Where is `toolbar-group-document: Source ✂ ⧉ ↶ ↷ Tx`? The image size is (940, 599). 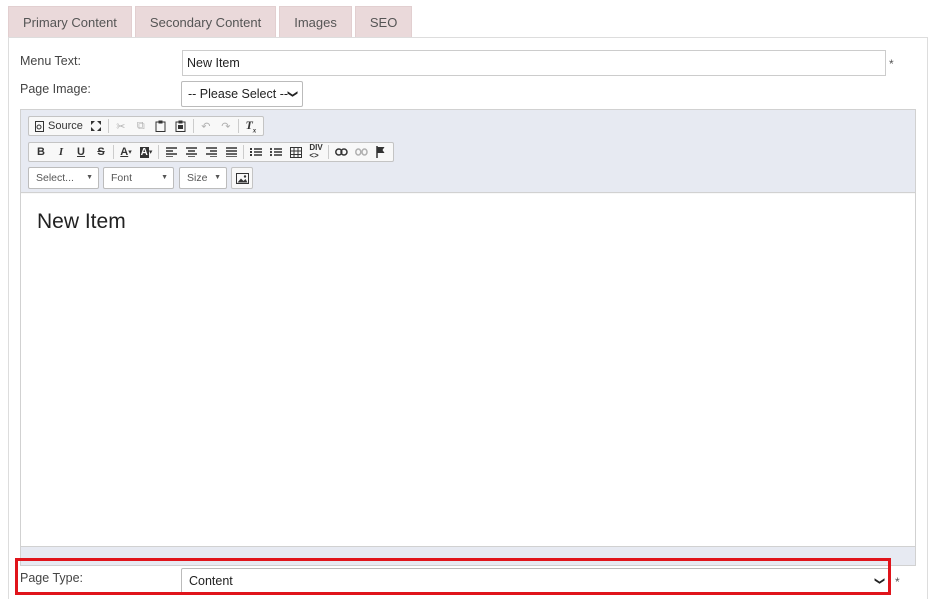 toolbar-group-document: Source ✂ ⧉ ↶ ↷ Tx is located at coordinates (146, 126).